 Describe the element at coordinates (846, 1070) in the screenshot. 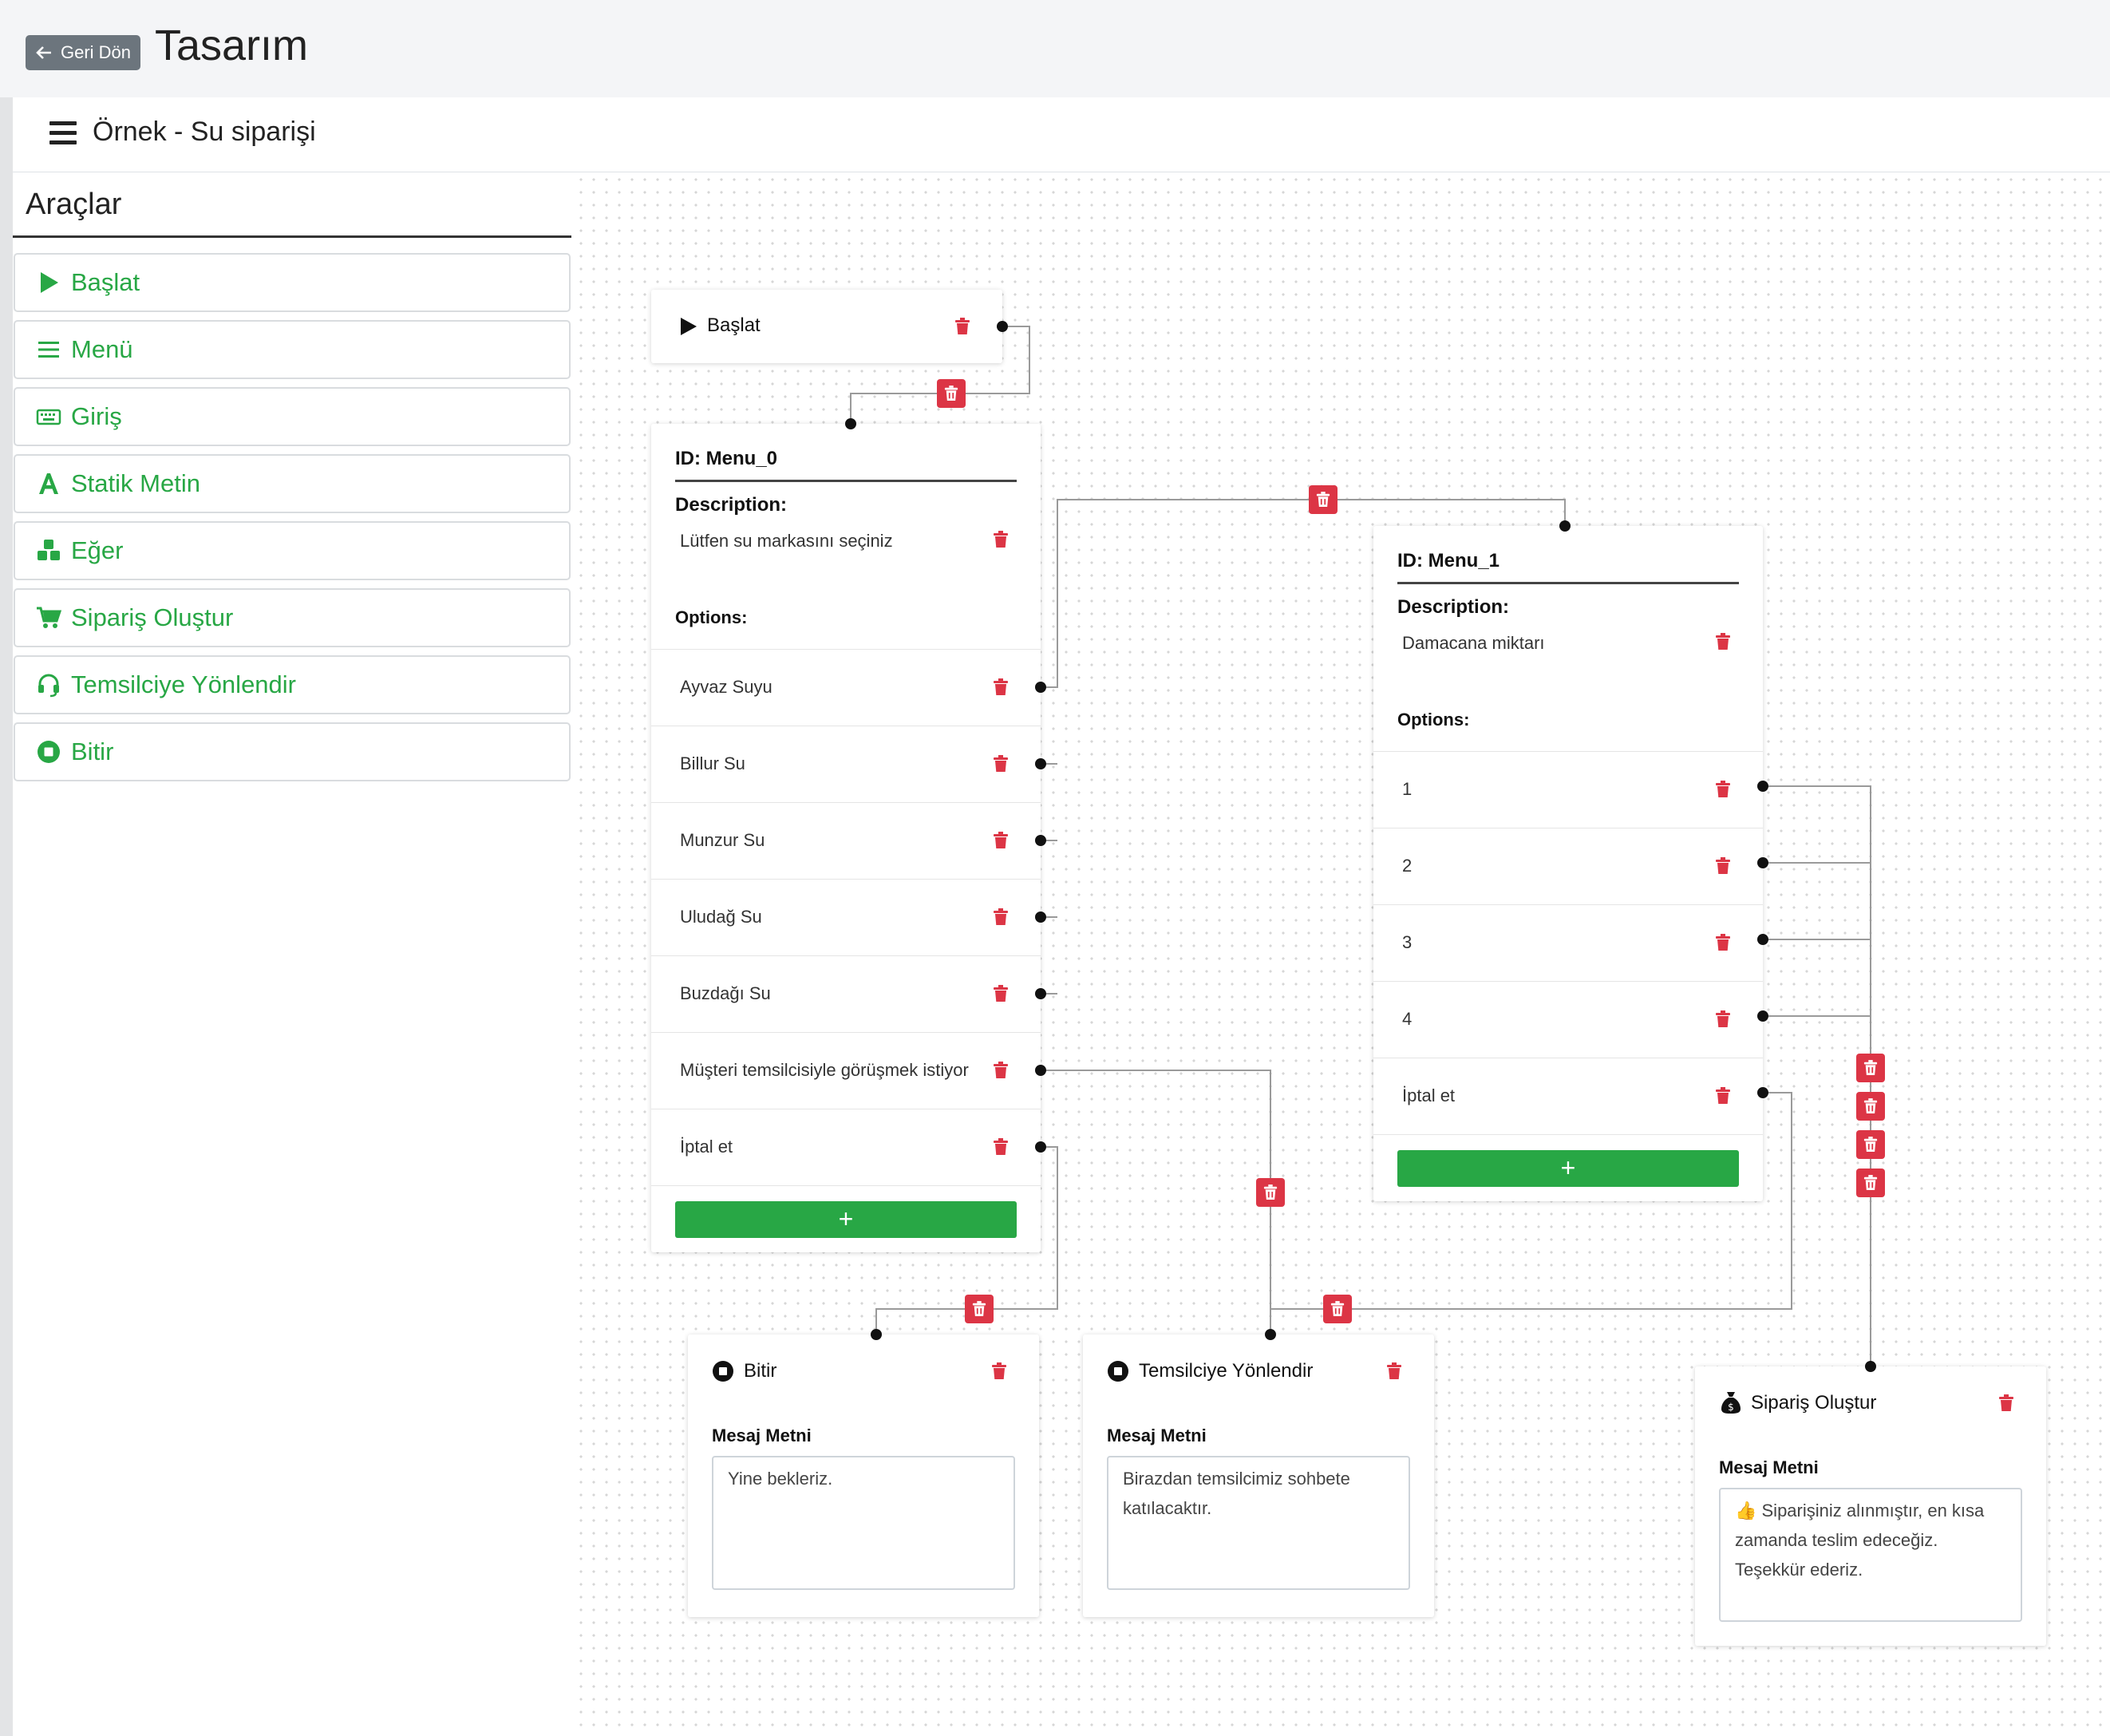

I see `option-row: Müşteri temsilcisiyle görüşmek istiyor` at that location.